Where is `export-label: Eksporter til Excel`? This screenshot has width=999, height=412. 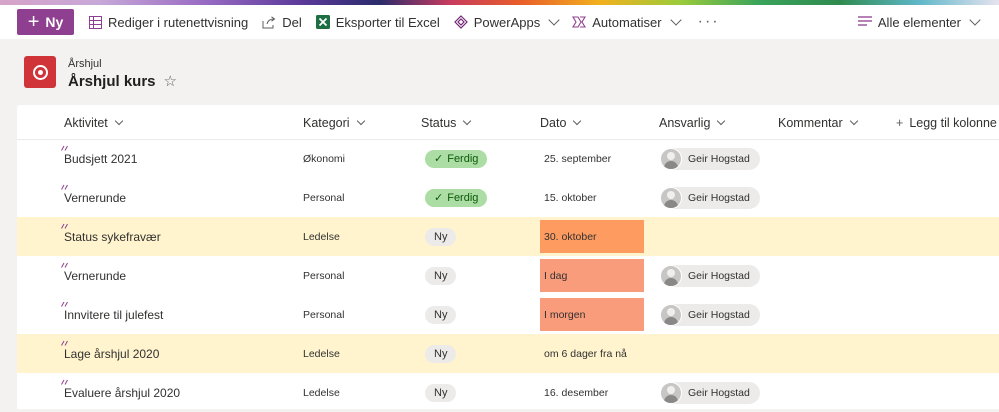
export-label: Eksporter til Excel is located at coordinates (387, 22).